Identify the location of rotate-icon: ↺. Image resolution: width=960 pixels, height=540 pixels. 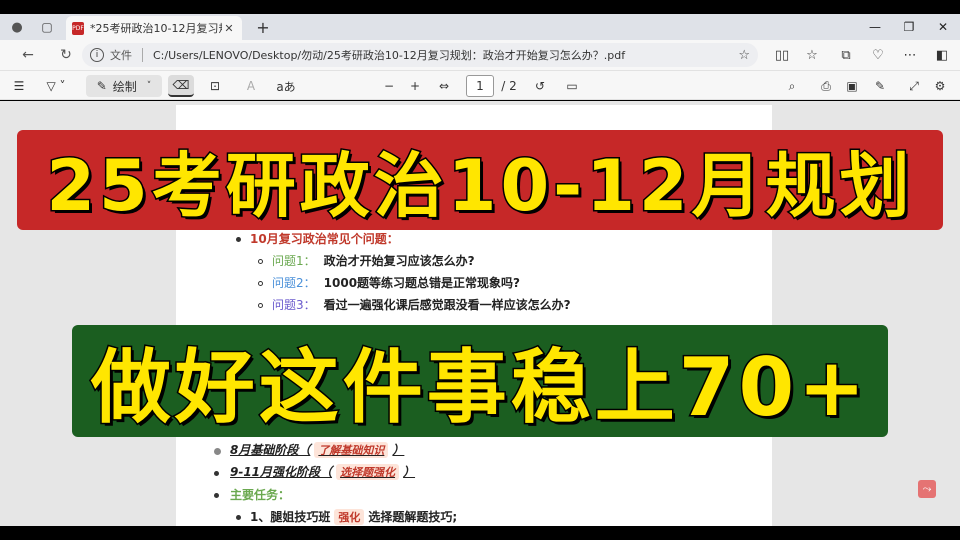
(540, 86).